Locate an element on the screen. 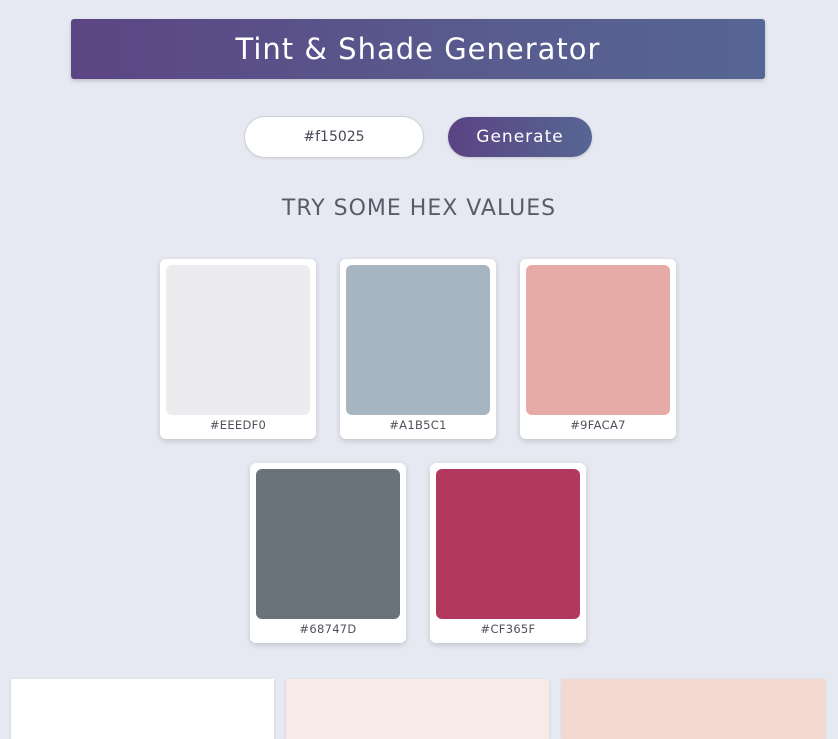 Image resolution: width=838 pixels, height=739 pixels. sample-card-68747d: #68747D is located at coordinates (328, 553).